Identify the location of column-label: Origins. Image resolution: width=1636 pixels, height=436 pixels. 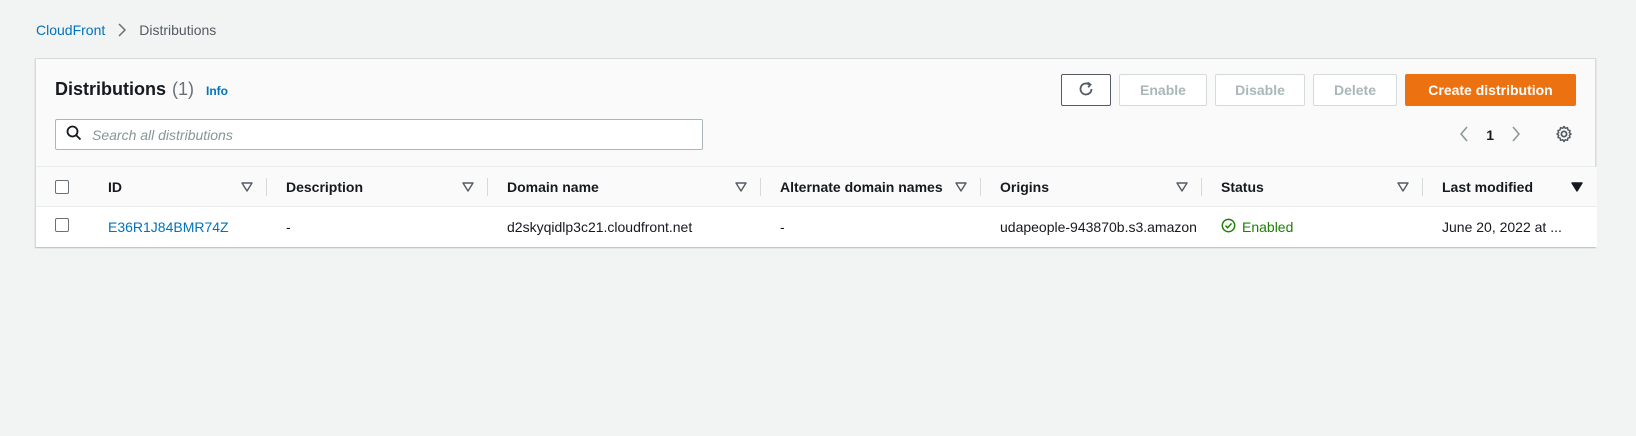
(1025, 186).